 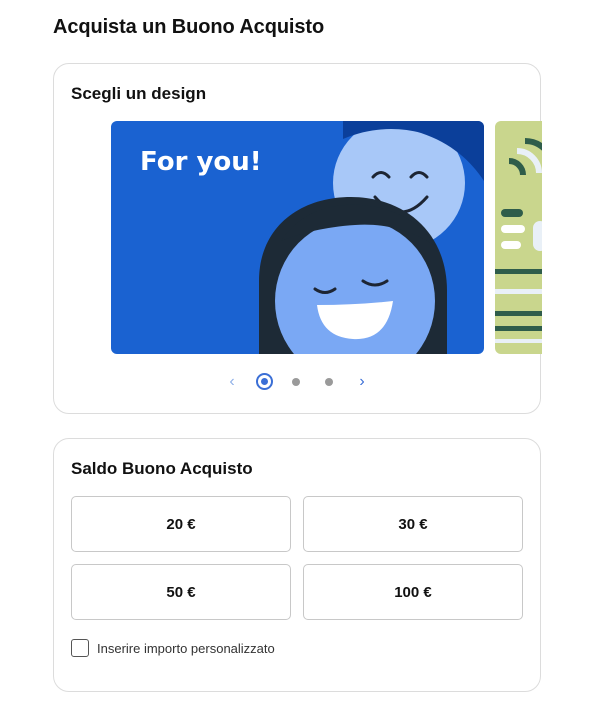 I want to click on amount-option-20: 20 €, so click(x=181, y=524).